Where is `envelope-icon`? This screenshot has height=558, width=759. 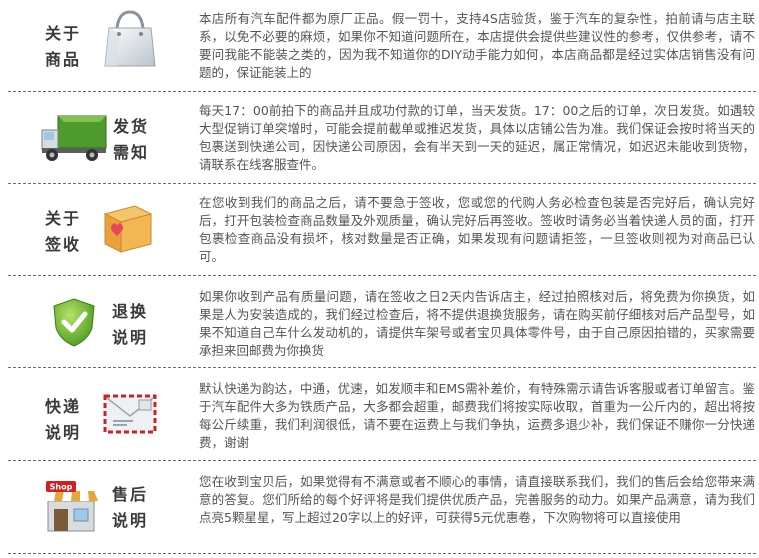 envelope-icon is located at coordinates (130, 416).